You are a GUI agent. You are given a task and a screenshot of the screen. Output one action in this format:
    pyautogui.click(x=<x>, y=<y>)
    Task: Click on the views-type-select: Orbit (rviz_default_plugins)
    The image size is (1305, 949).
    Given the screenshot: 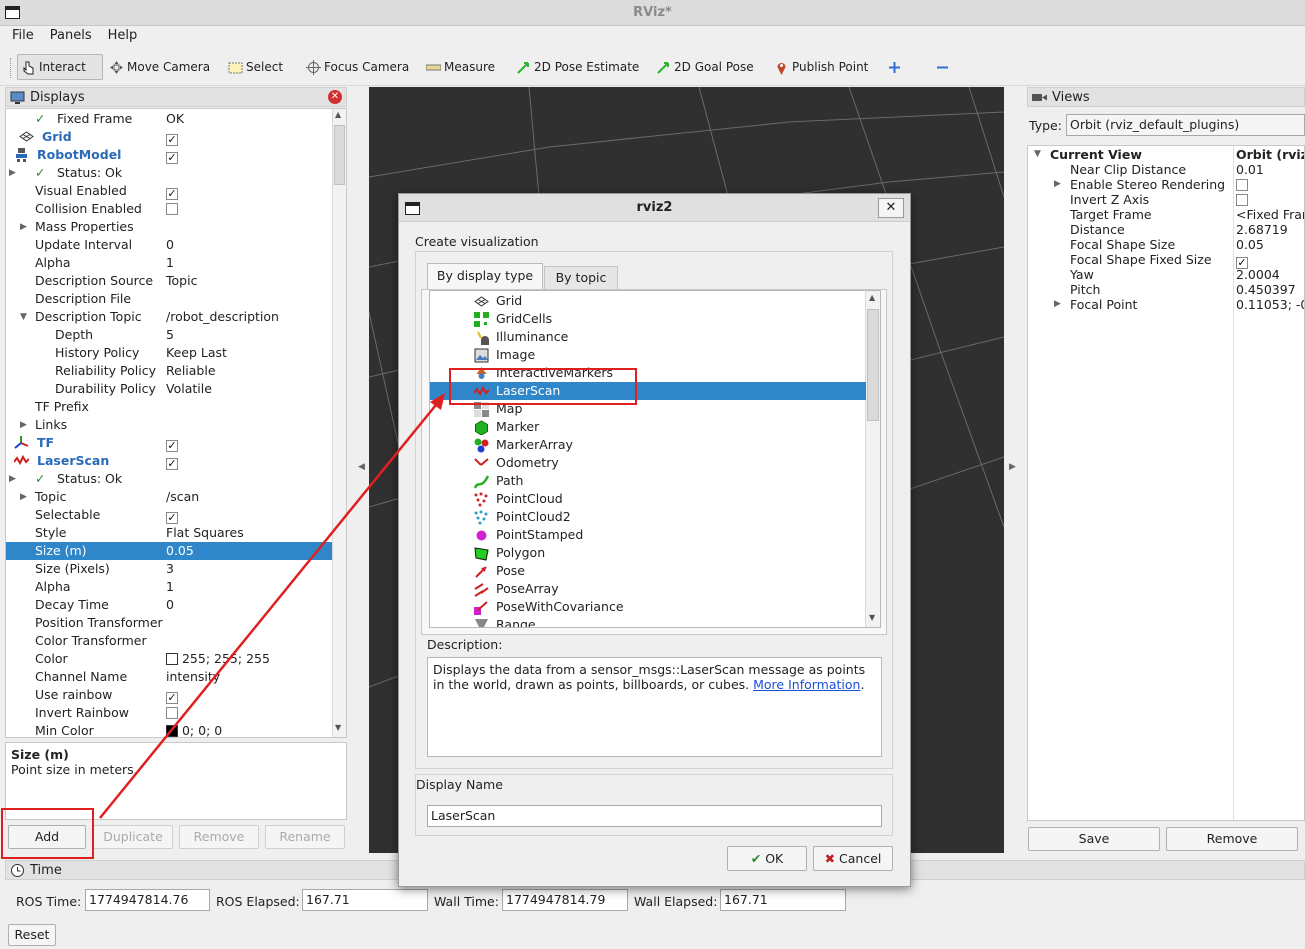 What is the action you would take?
    pyautogui.click(x=1185, y=125)
    